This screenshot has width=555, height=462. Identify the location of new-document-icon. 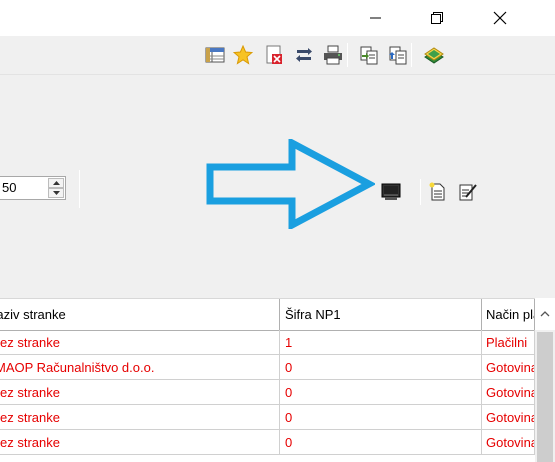
(438, 192).